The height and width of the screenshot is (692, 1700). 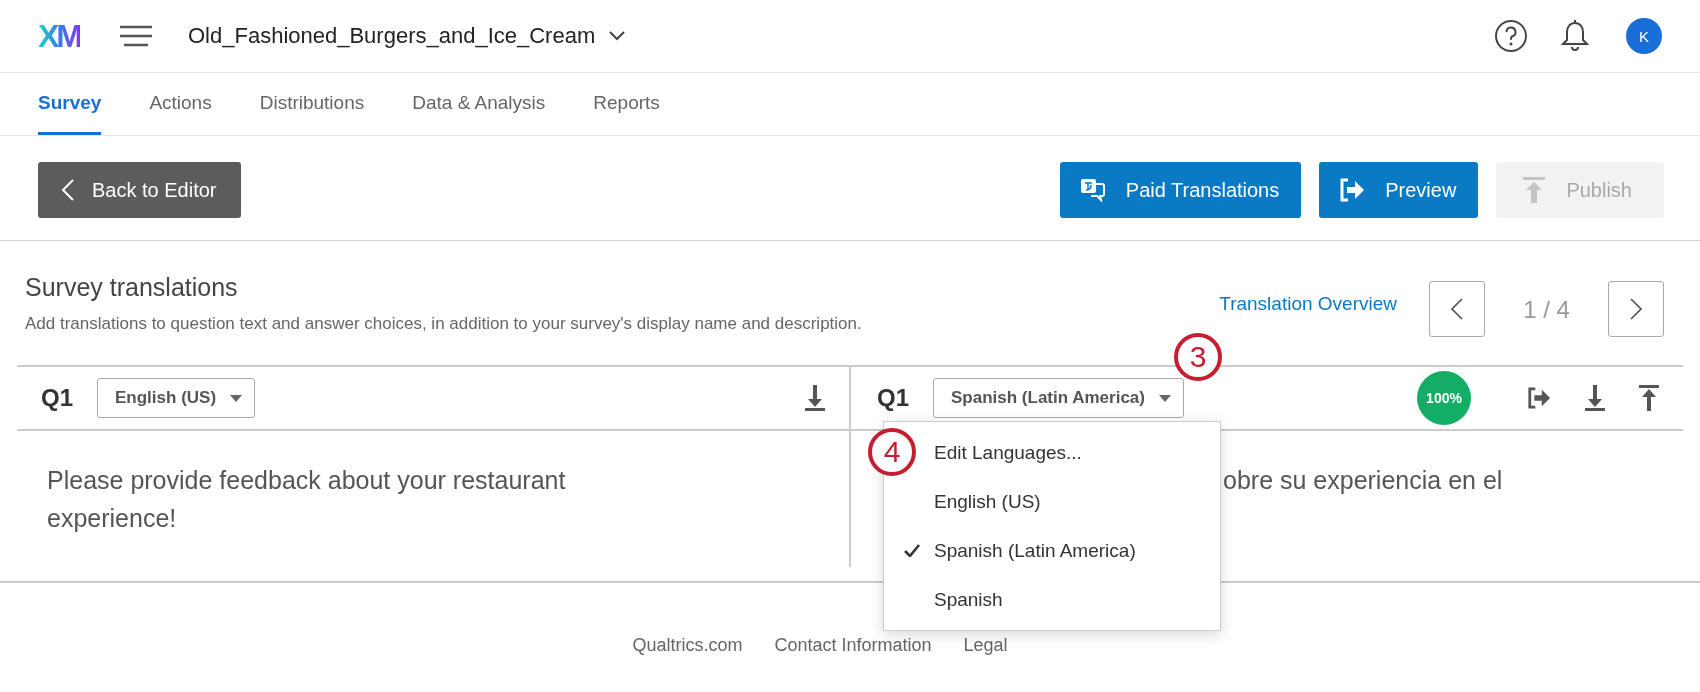 I want to click on nav-tab: Actions, so click(x=180, y=104).